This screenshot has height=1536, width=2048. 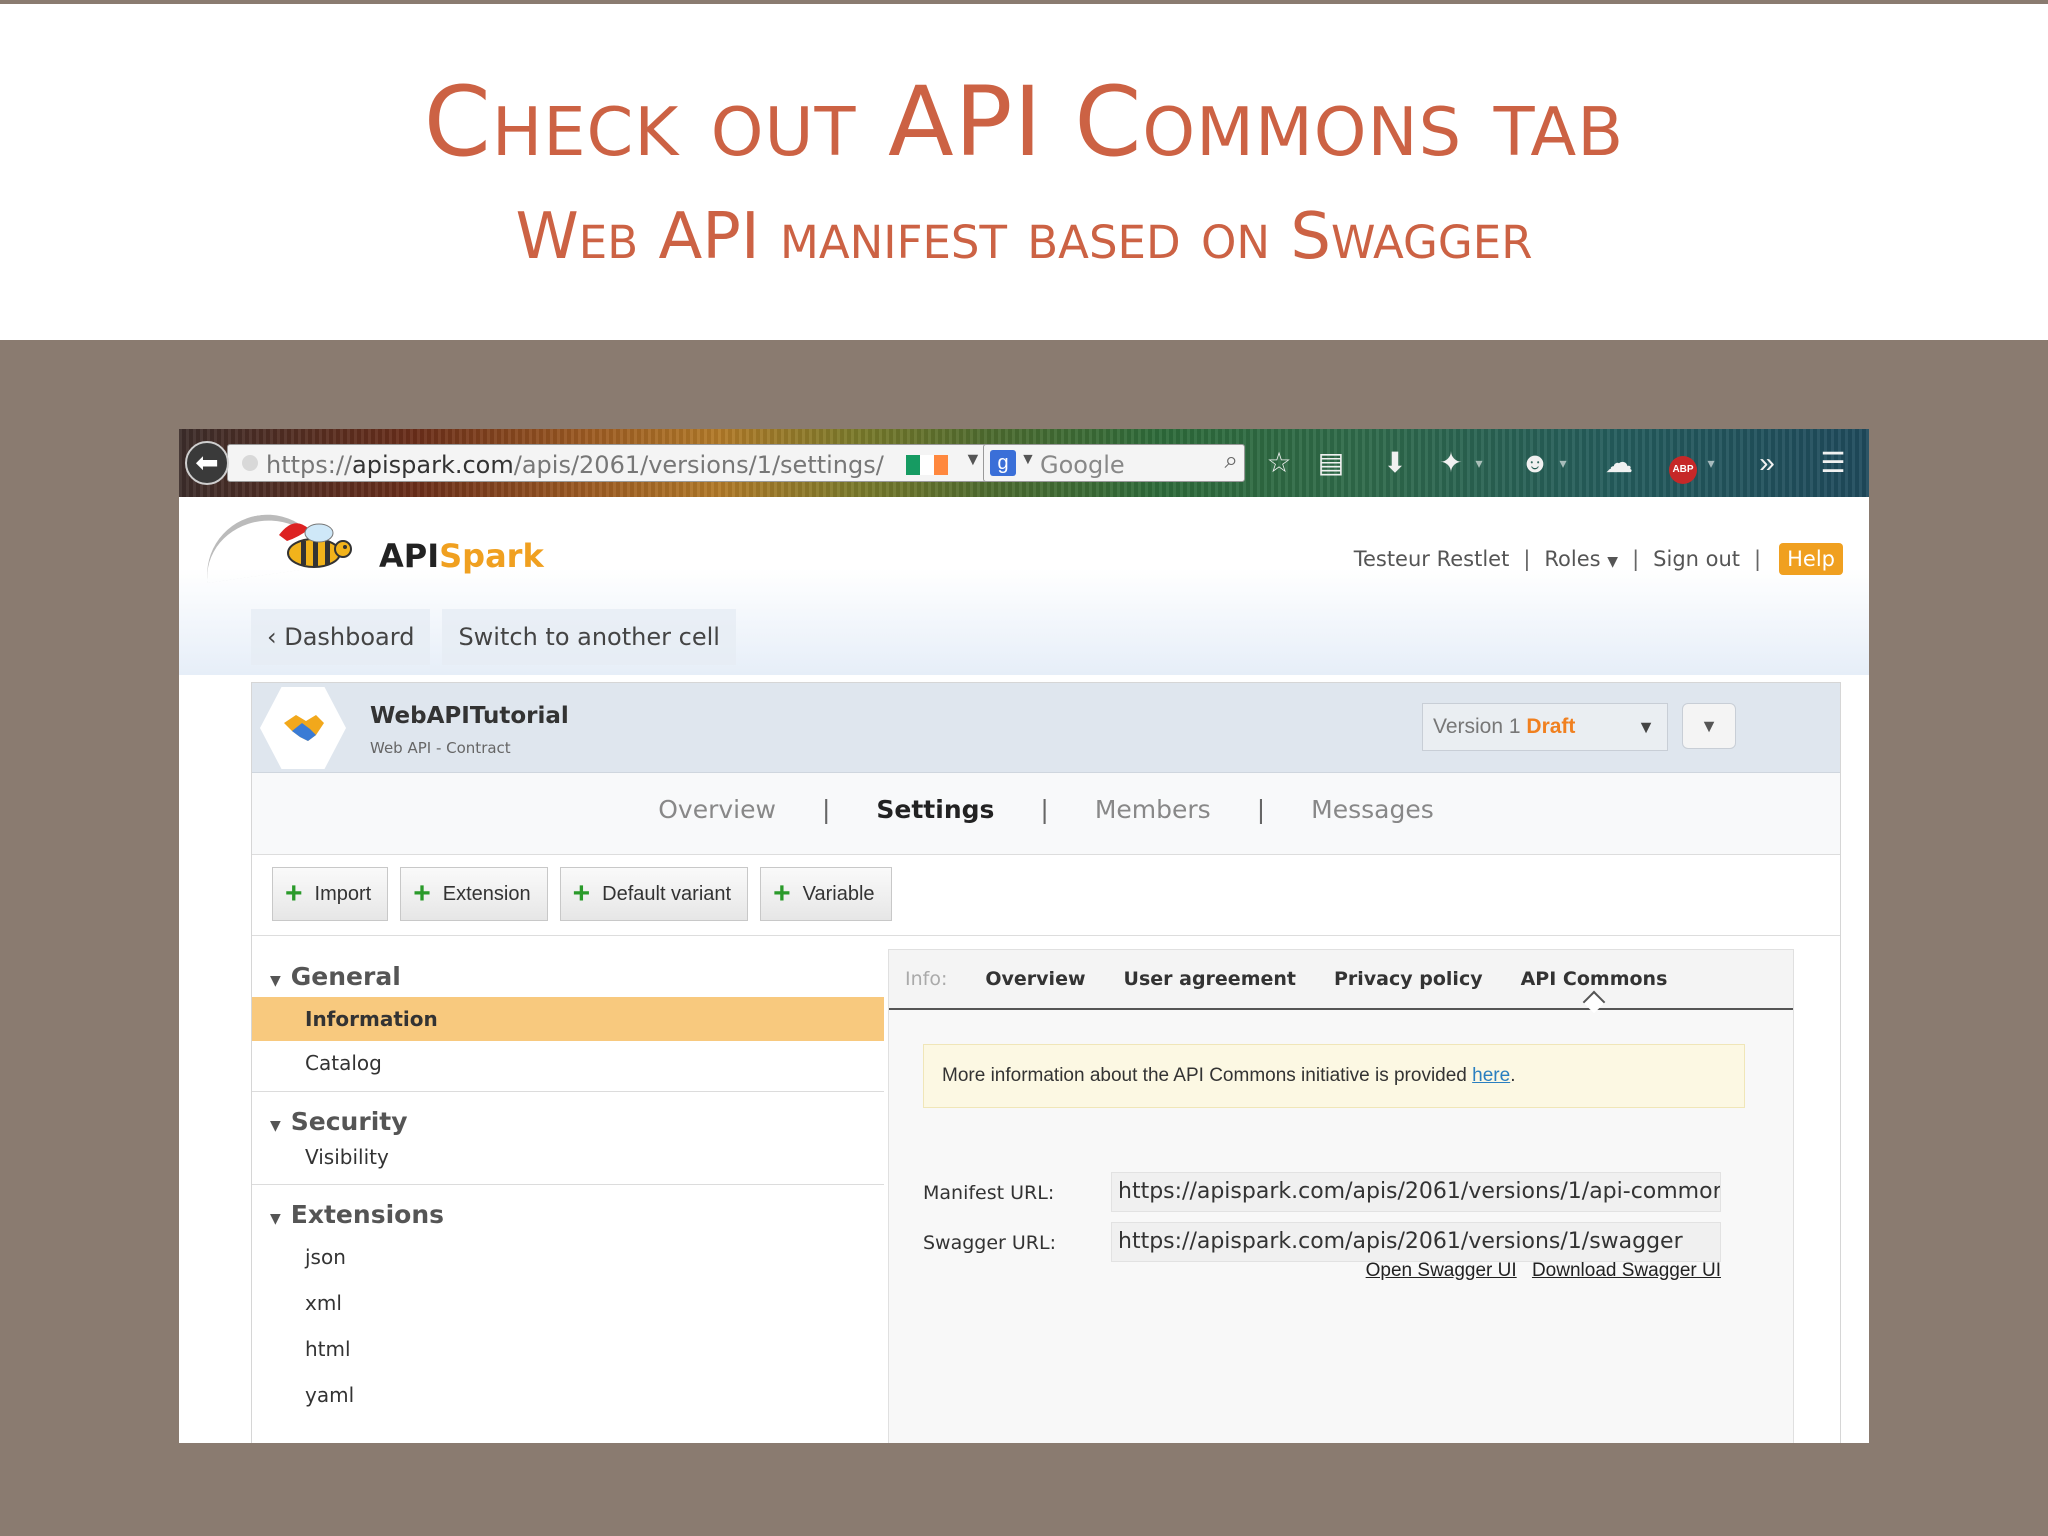 I want to click on add-extension-button: + Extension, so click(x=474, y=894).